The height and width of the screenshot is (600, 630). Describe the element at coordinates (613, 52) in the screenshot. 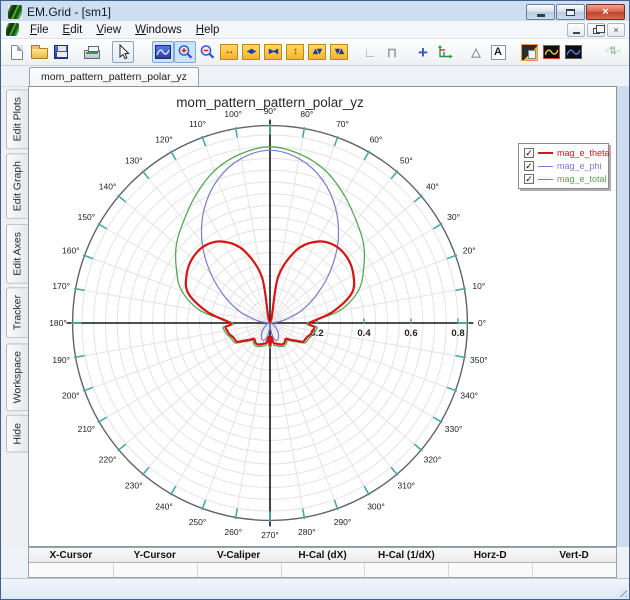

I see `vertical-space-button: ▫⇅▫` at that location.